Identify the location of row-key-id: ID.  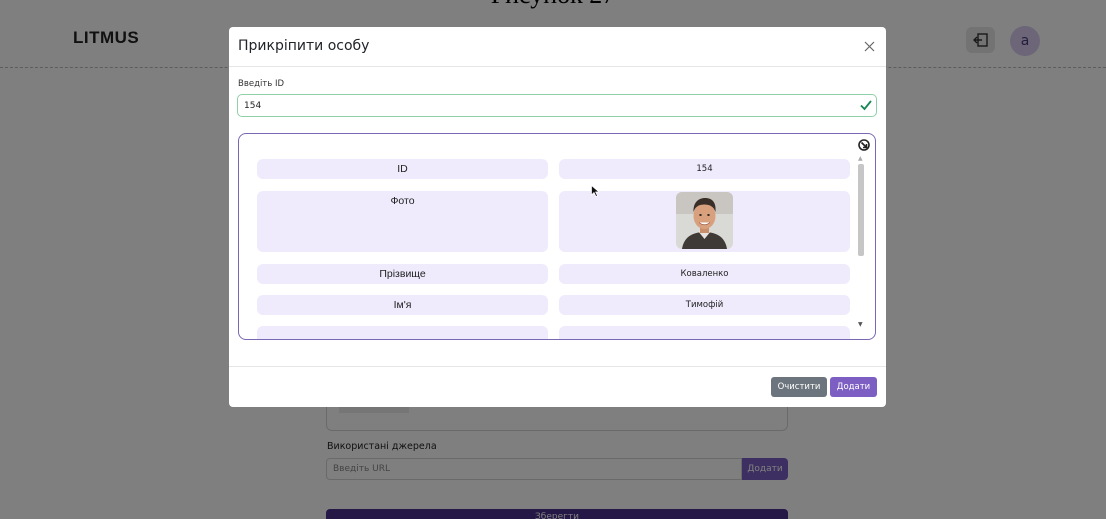
(402, 169).